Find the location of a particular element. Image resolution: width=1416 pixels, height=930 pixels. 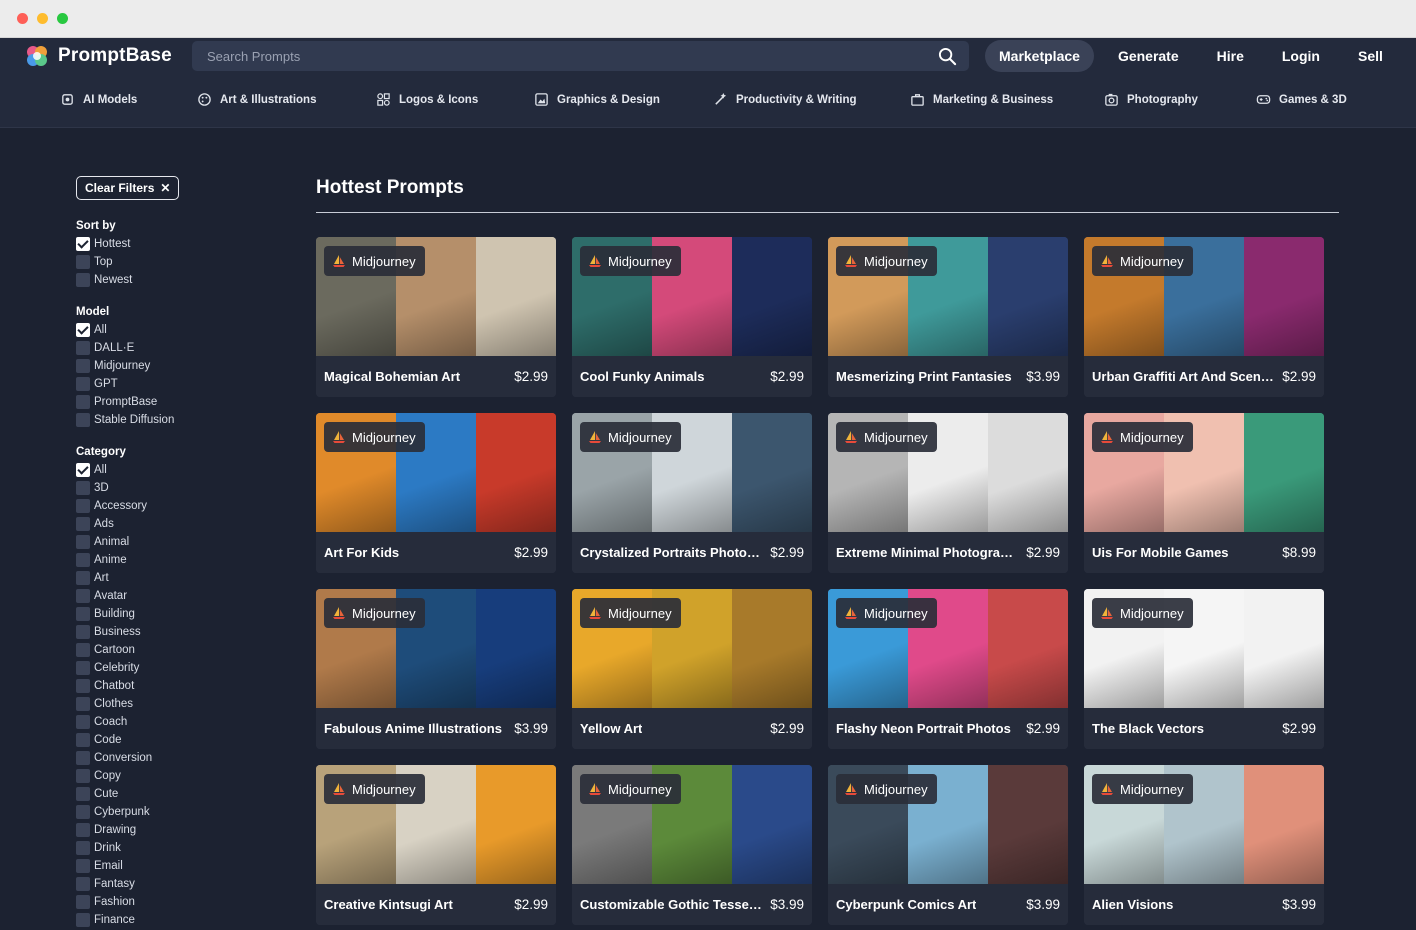

nav-login: Login is located at coordinates (1301, 56).